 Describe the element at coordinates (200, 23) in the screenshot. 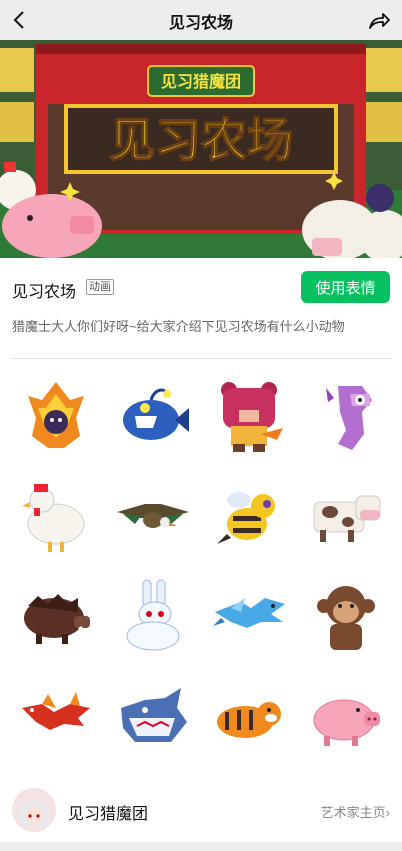

I see `page-title: 见习农场` at that location.